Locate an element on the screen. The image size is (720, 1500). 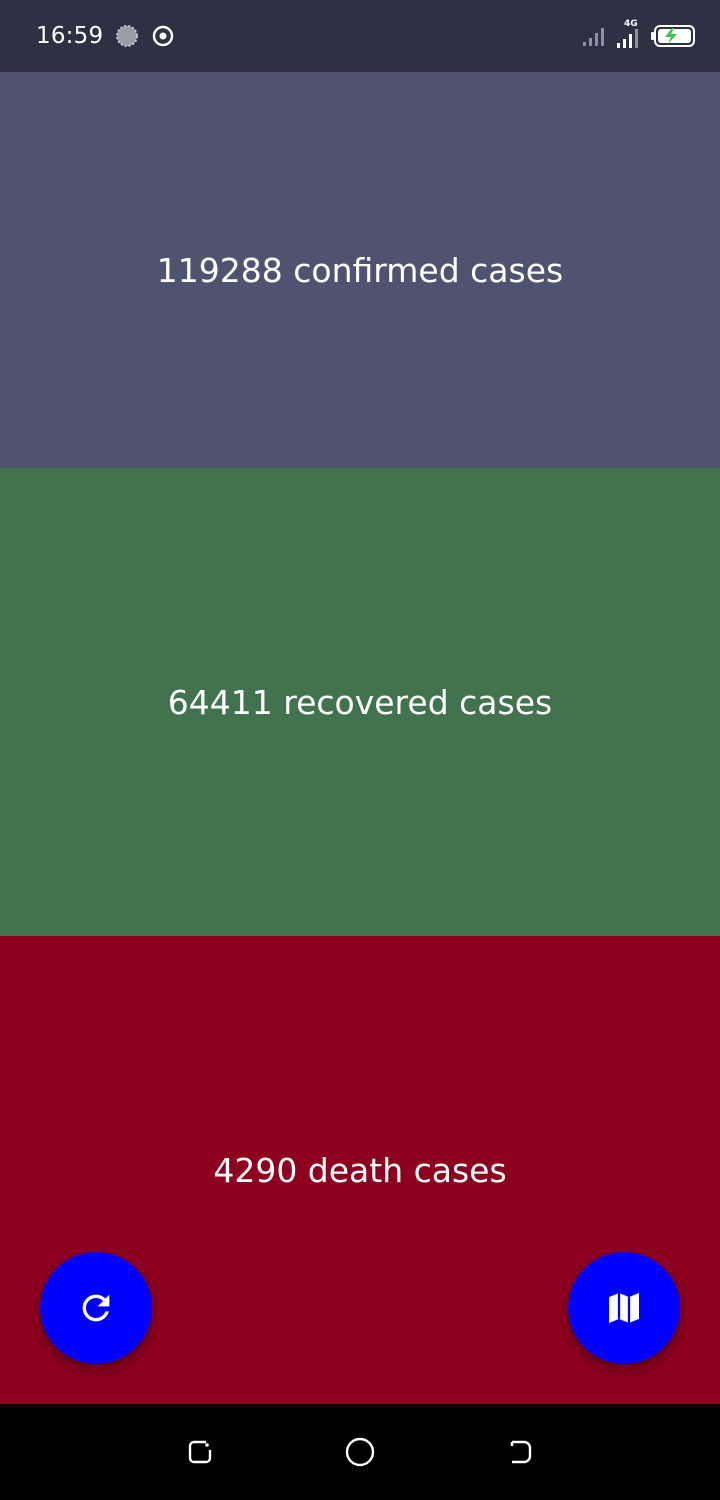
back-button is located at coordinates (520, 1452).